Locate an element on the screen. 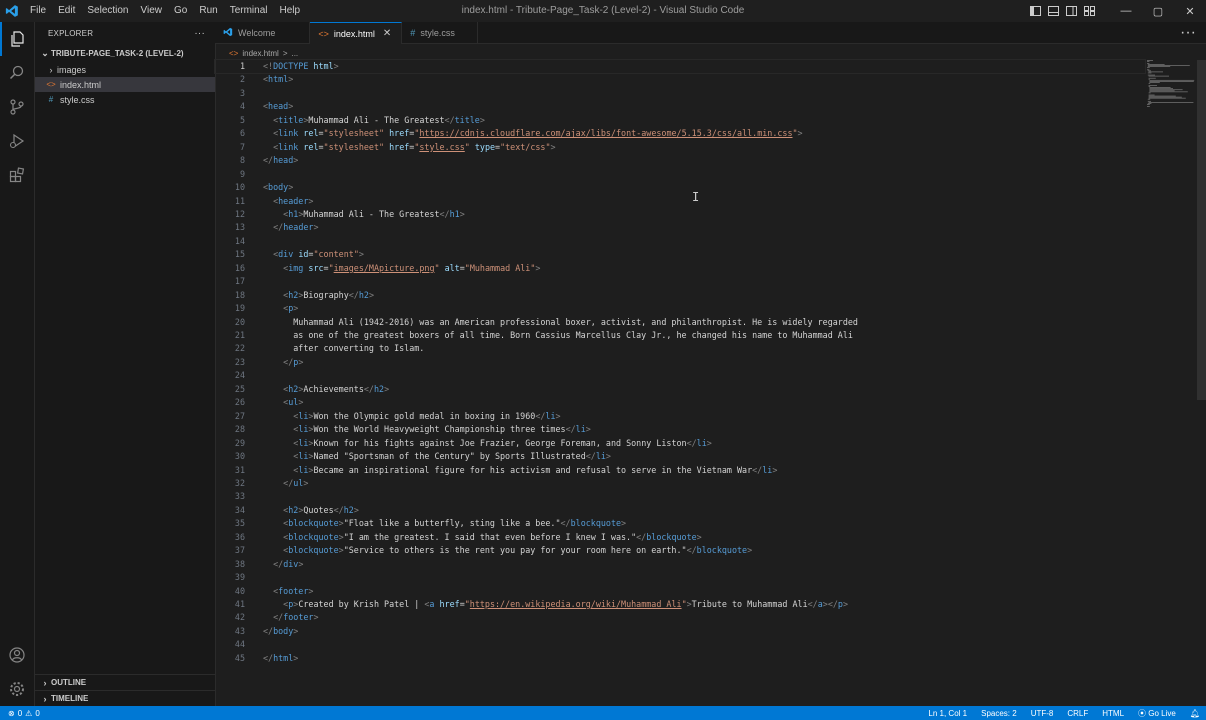 This screenshot has height=720, width=1206. minimap is located at coordinates (1171, 85).